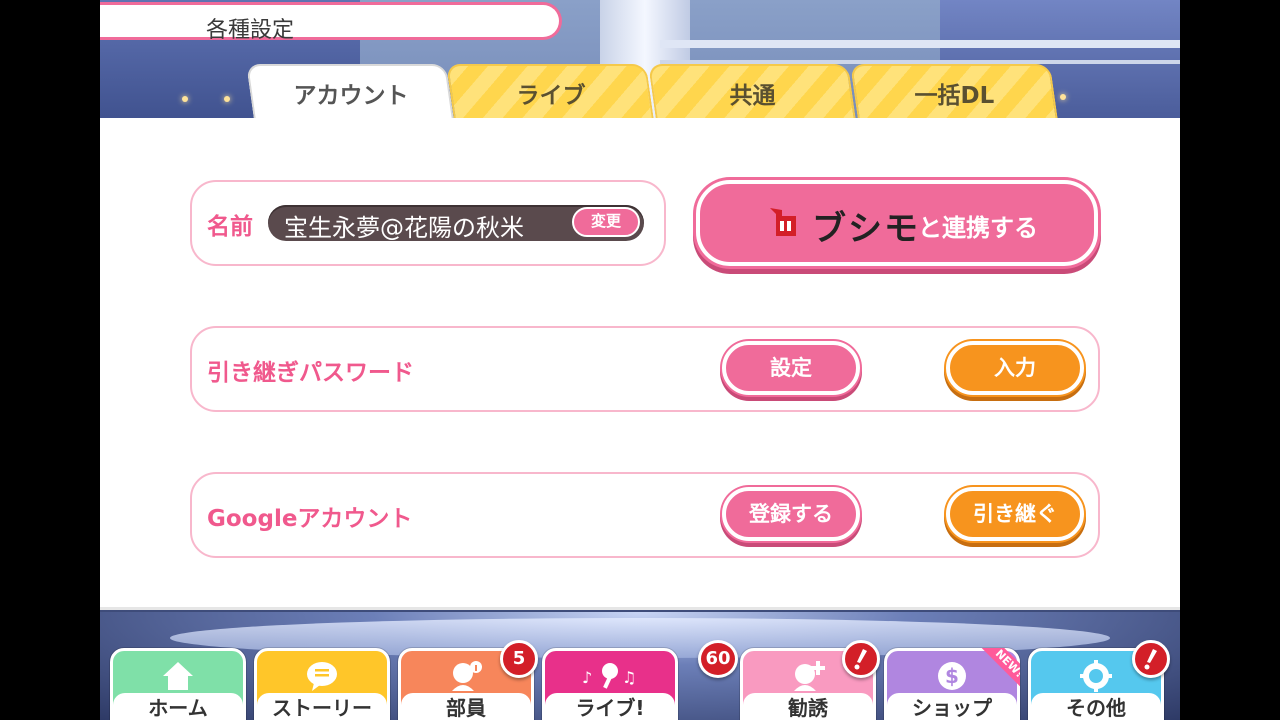 This screenshot has height=720, width=1280. What do you see at coordinates (1096, 706) in the screenshot?
I see `nav-other-label: その他` at bounding box center [1096, 706].